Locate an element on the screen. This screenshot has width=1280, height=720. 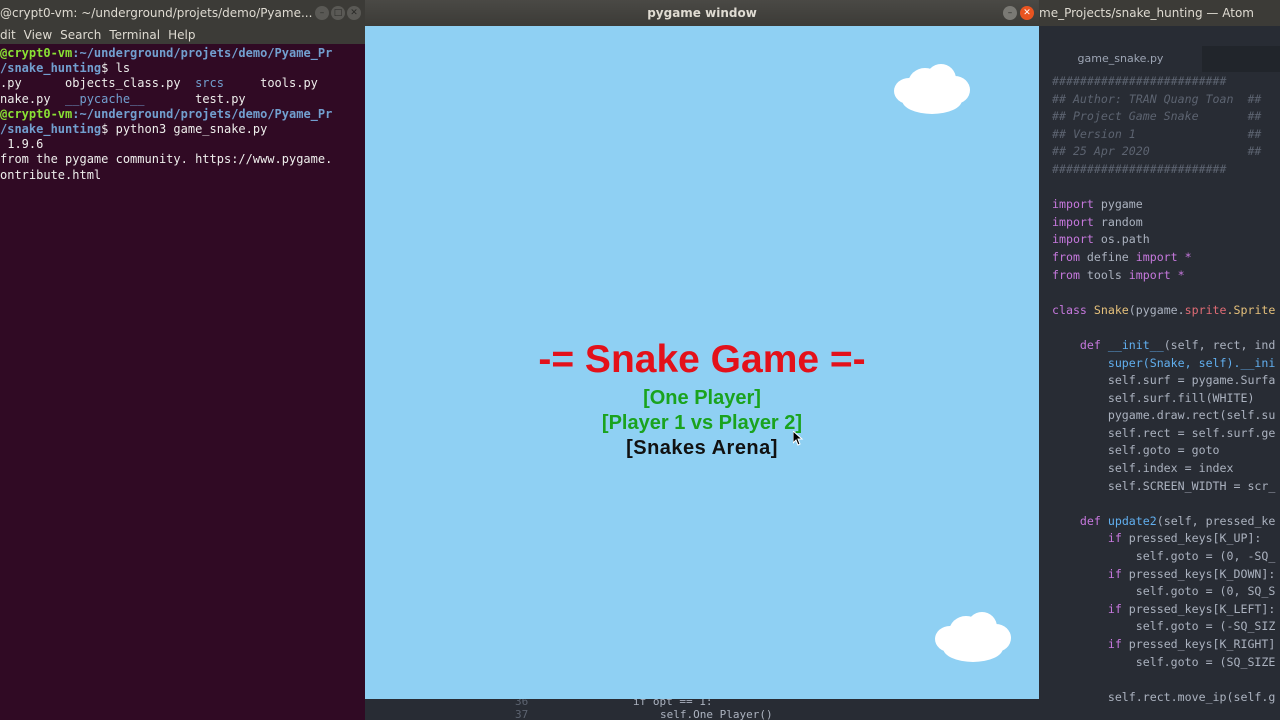
code-text: define is located at coordinates (1107, 256).